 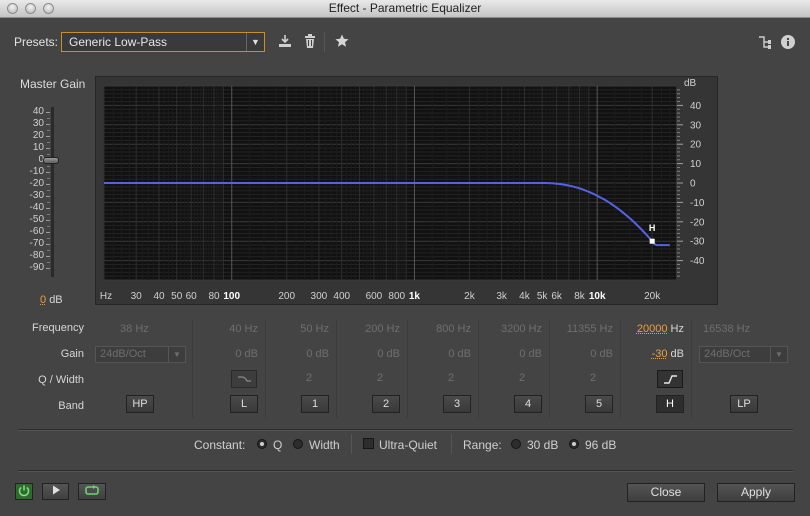 What do you see at coordinates (599, 404) in the screenshot?
I see `band-button-5: 5` at bounding box center [599, 404].